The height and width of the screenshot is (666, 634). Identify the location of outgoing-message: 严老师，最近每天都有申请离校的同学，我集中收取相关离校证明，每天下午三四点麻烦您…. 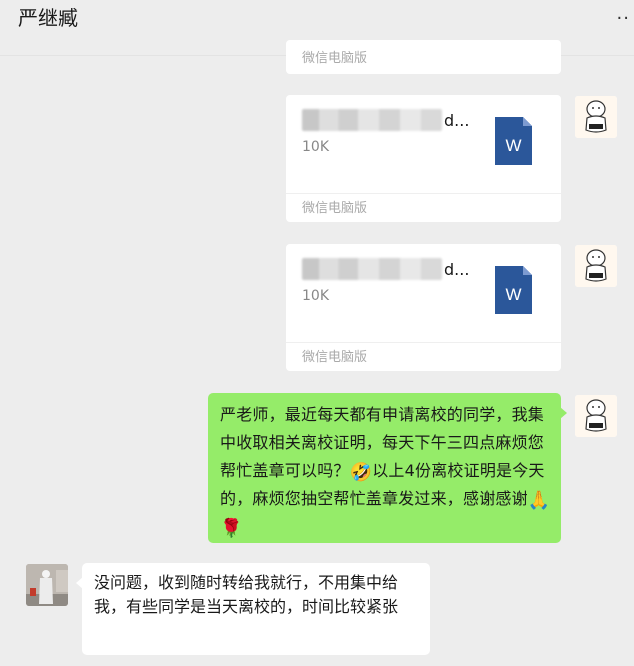
(387, 468).